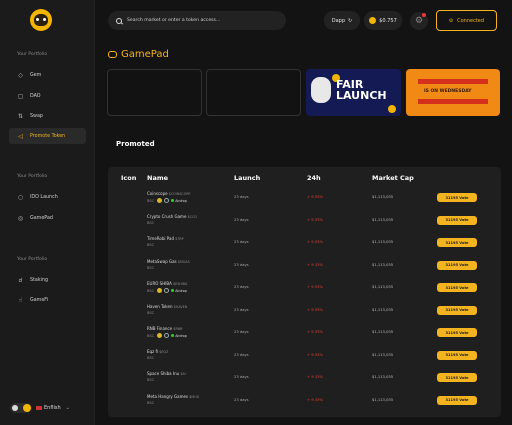 This screenshot has height=425, width=512. I want to click on logo-icon, so click(41, 20).